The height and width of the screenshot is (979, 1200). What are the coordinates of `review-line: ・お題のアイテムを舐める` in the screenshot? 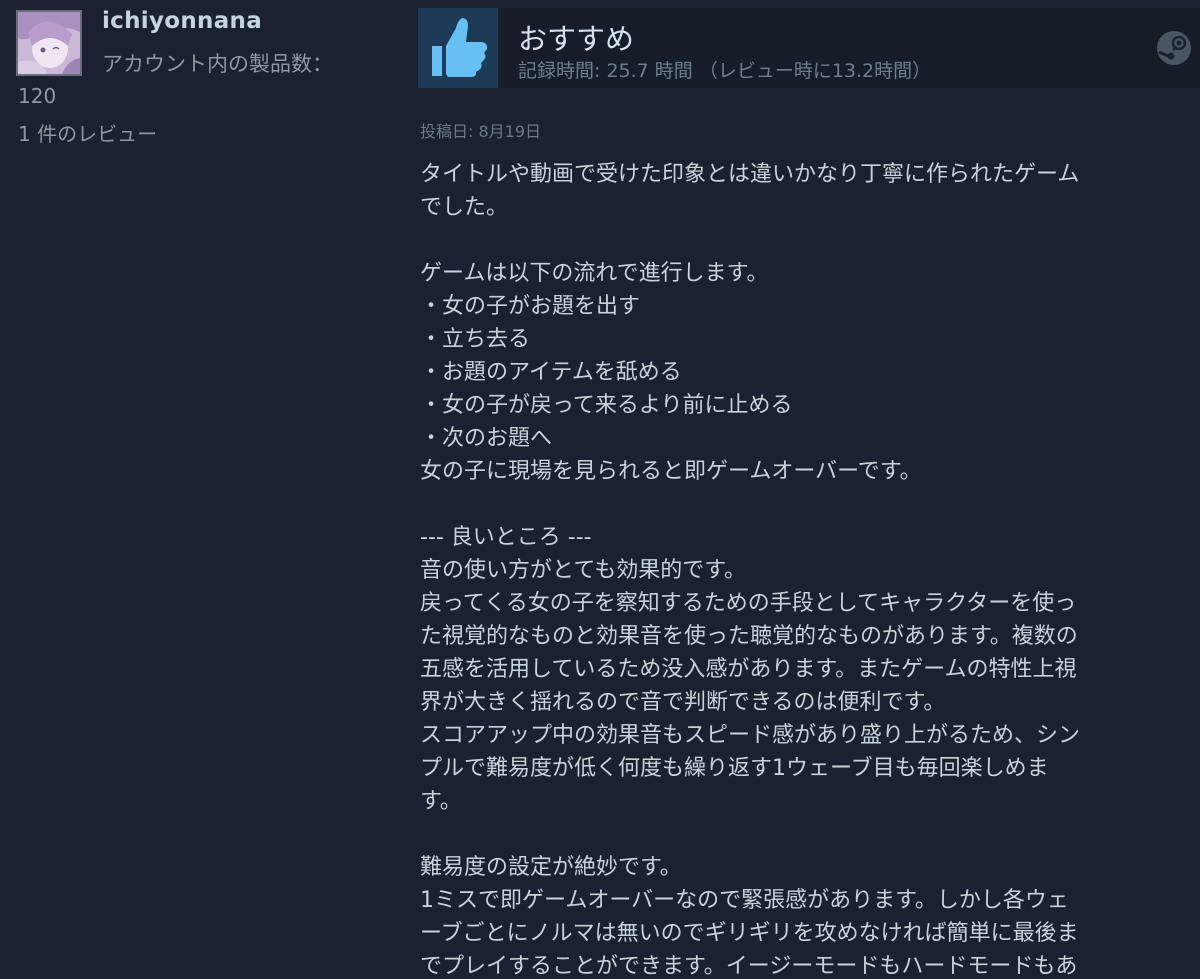 It's located at (551, 372).